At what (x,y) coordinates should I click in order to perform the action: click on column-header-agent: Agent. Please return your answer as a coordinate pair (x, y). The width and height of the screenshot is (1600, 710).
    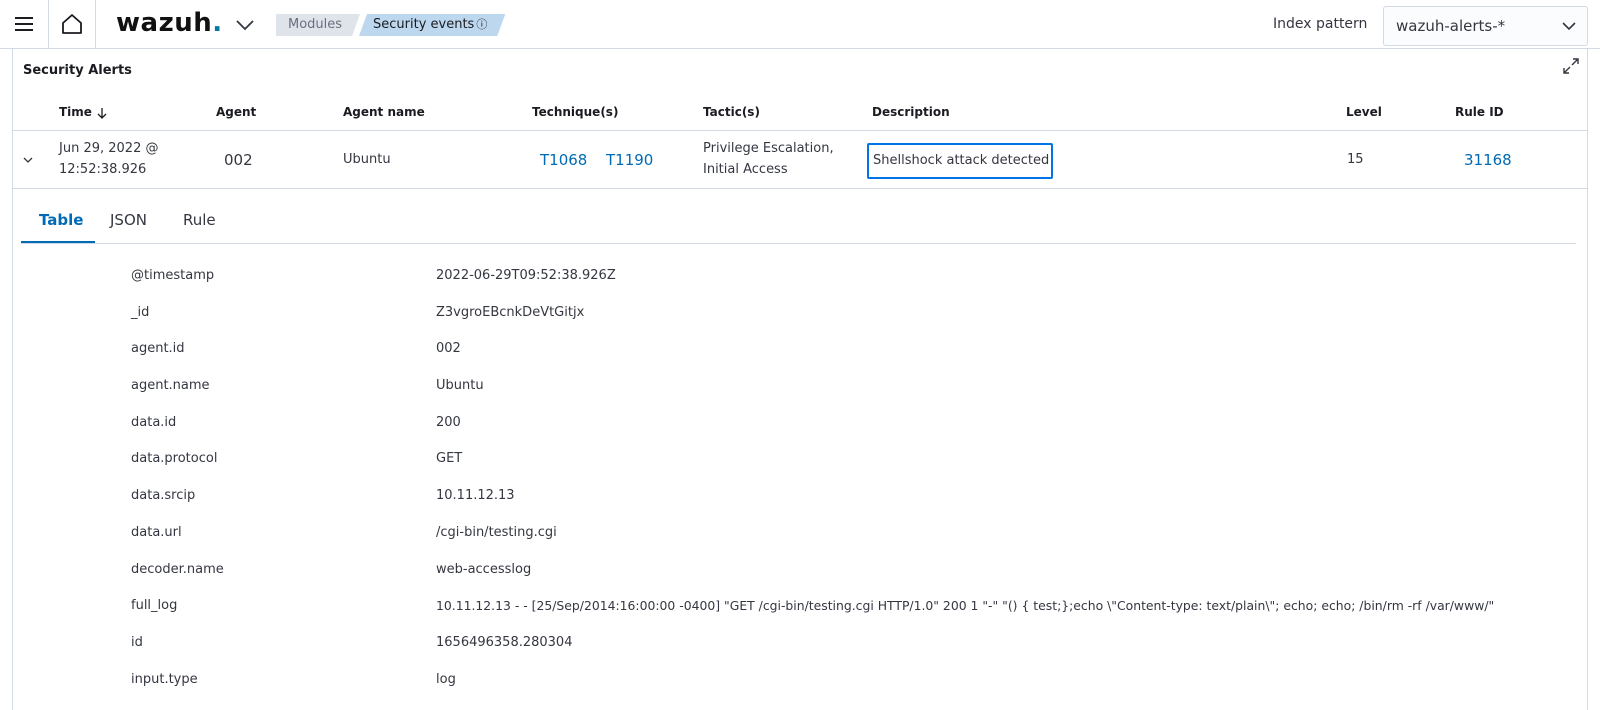
    Looking at the image, I should click on (236, 112).